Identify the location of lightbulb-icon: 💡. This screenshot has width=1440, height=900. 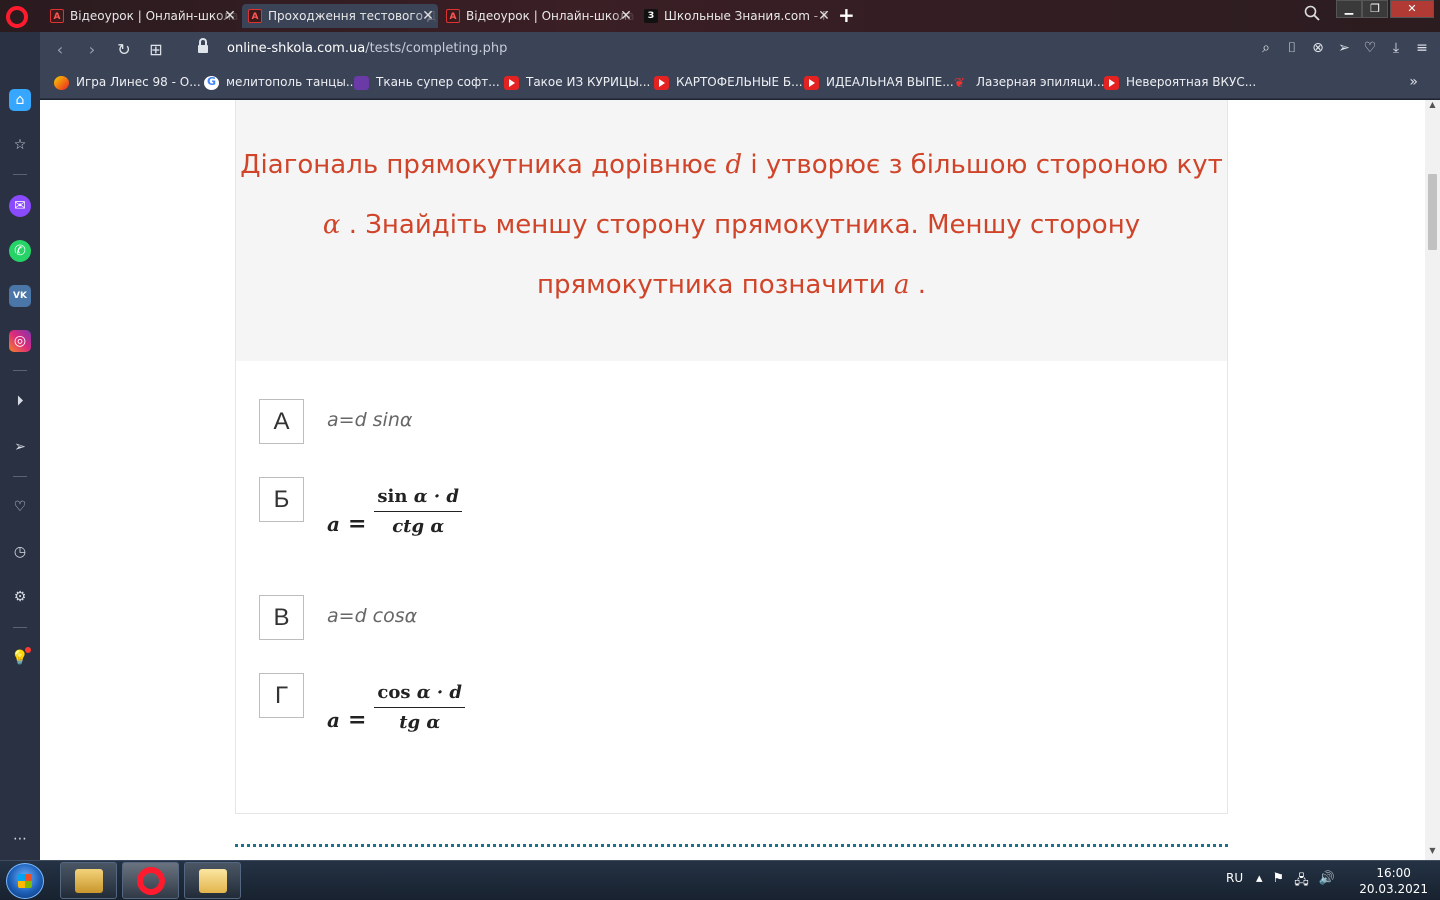
(20, 658).